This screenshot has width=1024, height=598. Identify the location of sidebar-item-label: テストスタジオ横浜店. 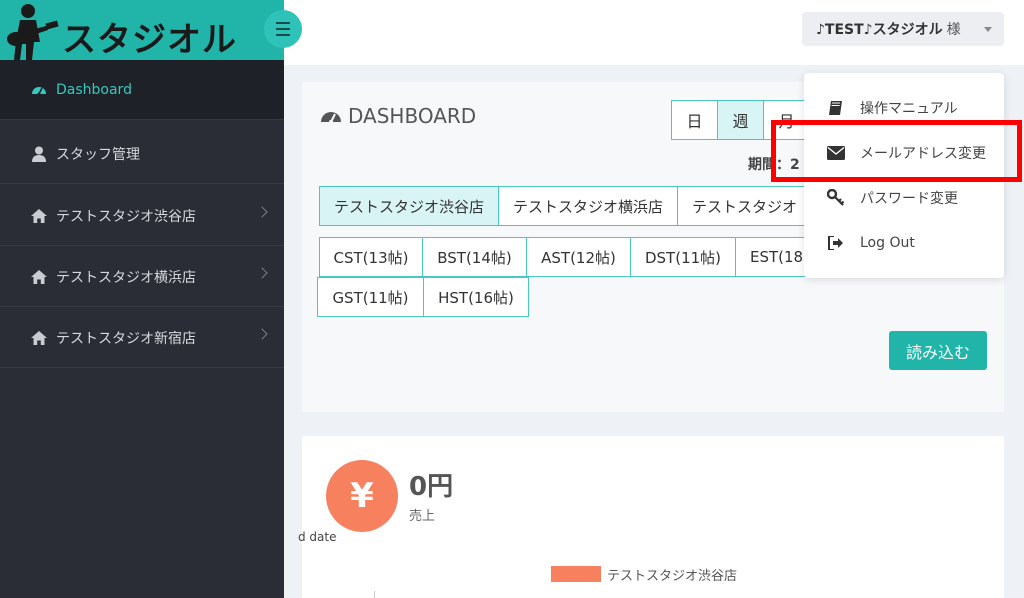
(126, 277).